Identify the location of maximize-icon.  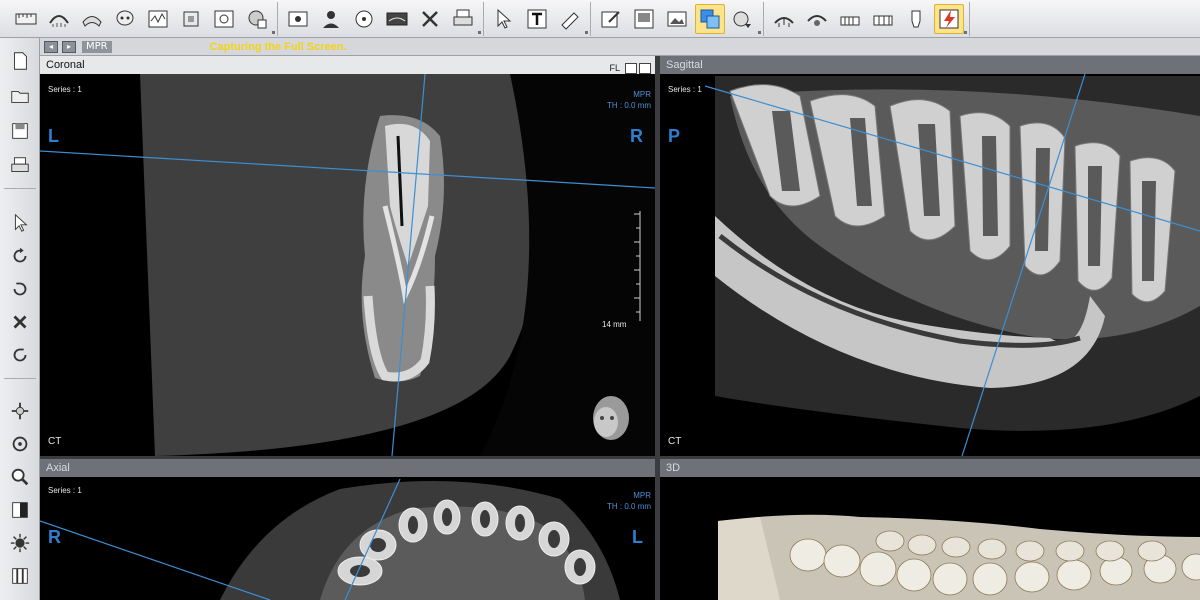
(645, 68).